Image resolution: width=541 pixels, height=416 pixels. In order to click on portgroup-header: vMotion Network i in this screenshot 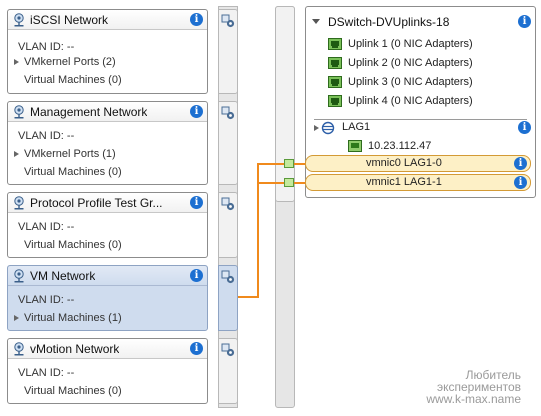, I will do `click(107, 349)`.